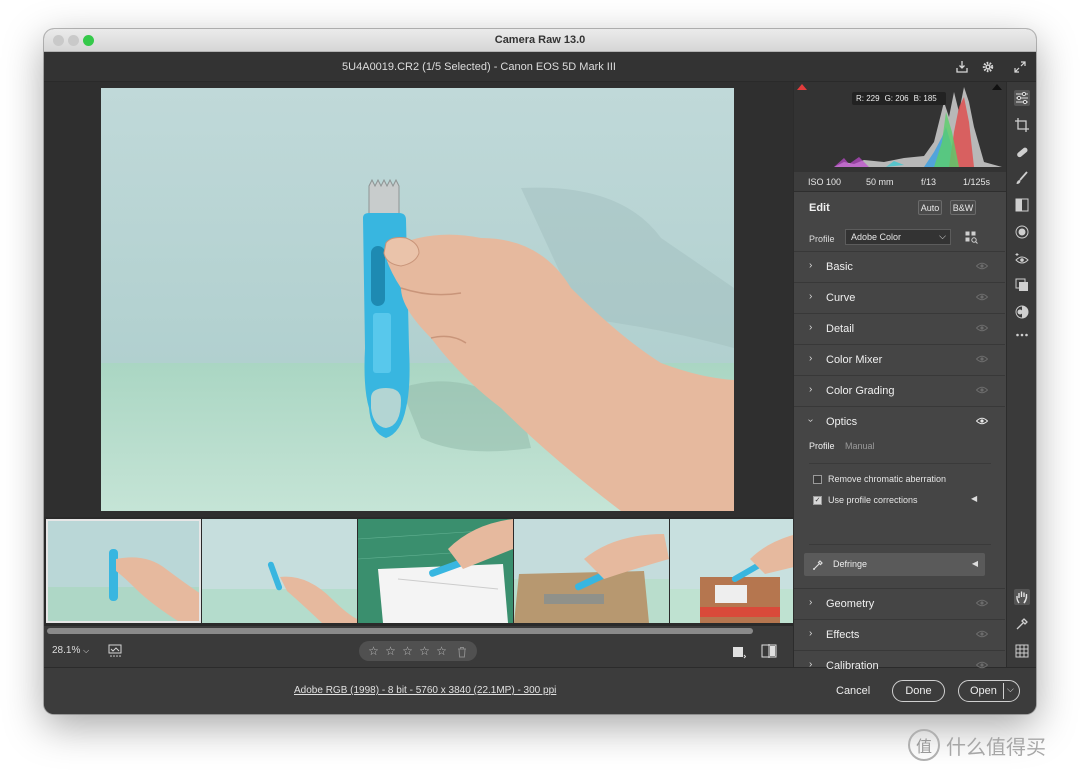  I want to click on section-label: Basic, so click(839, 267).